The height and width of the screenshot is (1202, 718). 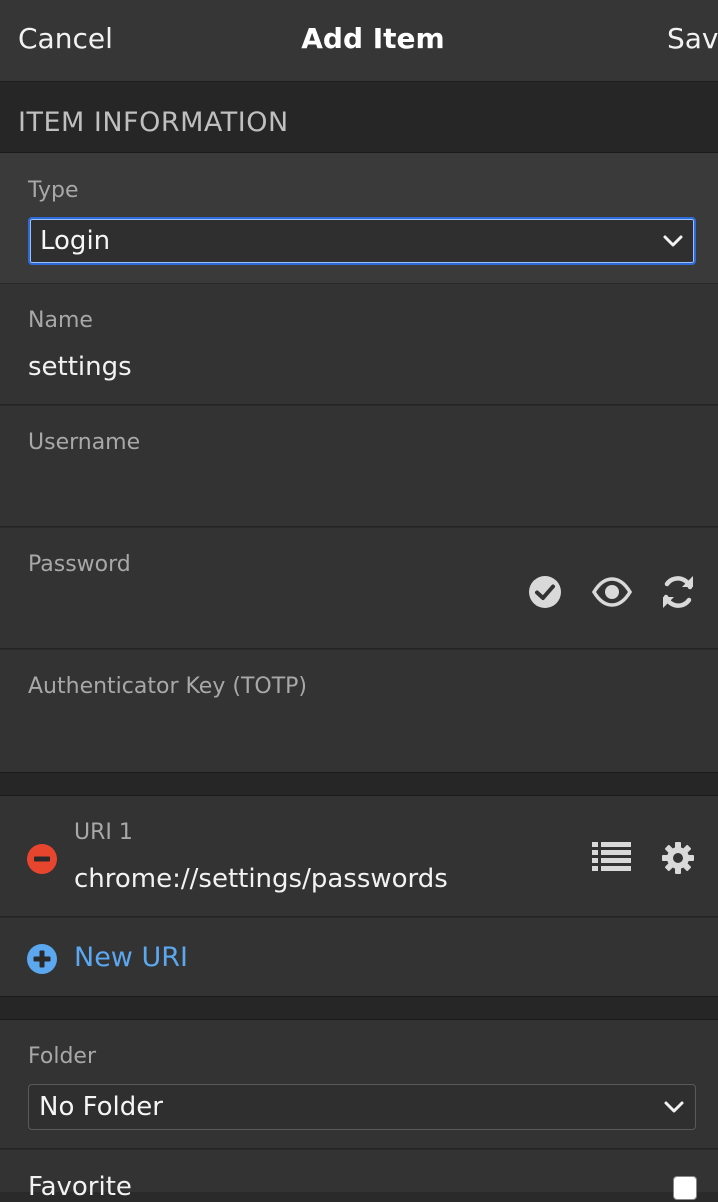 I want to click on type-select: Login, so click(x=362, y=241).